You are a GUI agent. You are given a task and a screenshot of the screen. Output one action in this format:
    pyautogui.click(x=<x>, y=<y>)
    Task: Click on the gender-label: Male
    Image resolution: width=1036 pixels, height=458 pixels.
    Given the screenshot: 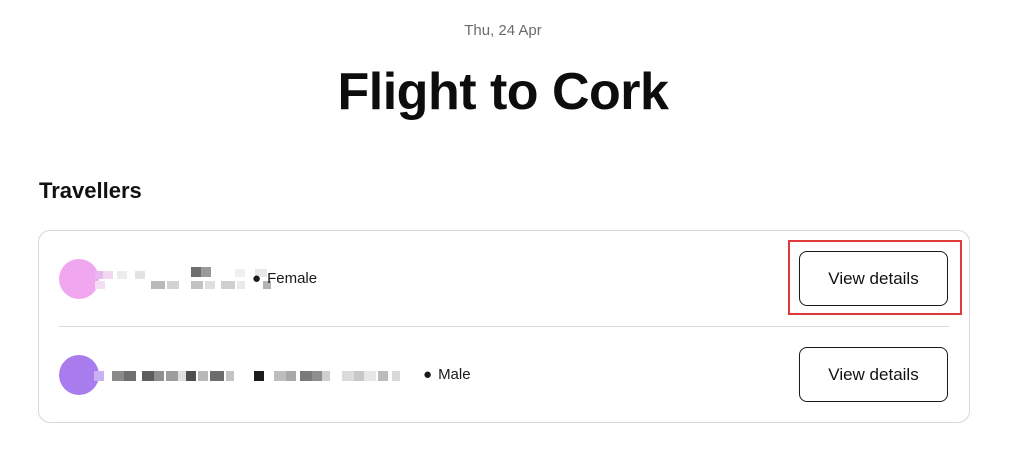 What is the action you would take?
    pyautogui.click(x=454, y=374)
    